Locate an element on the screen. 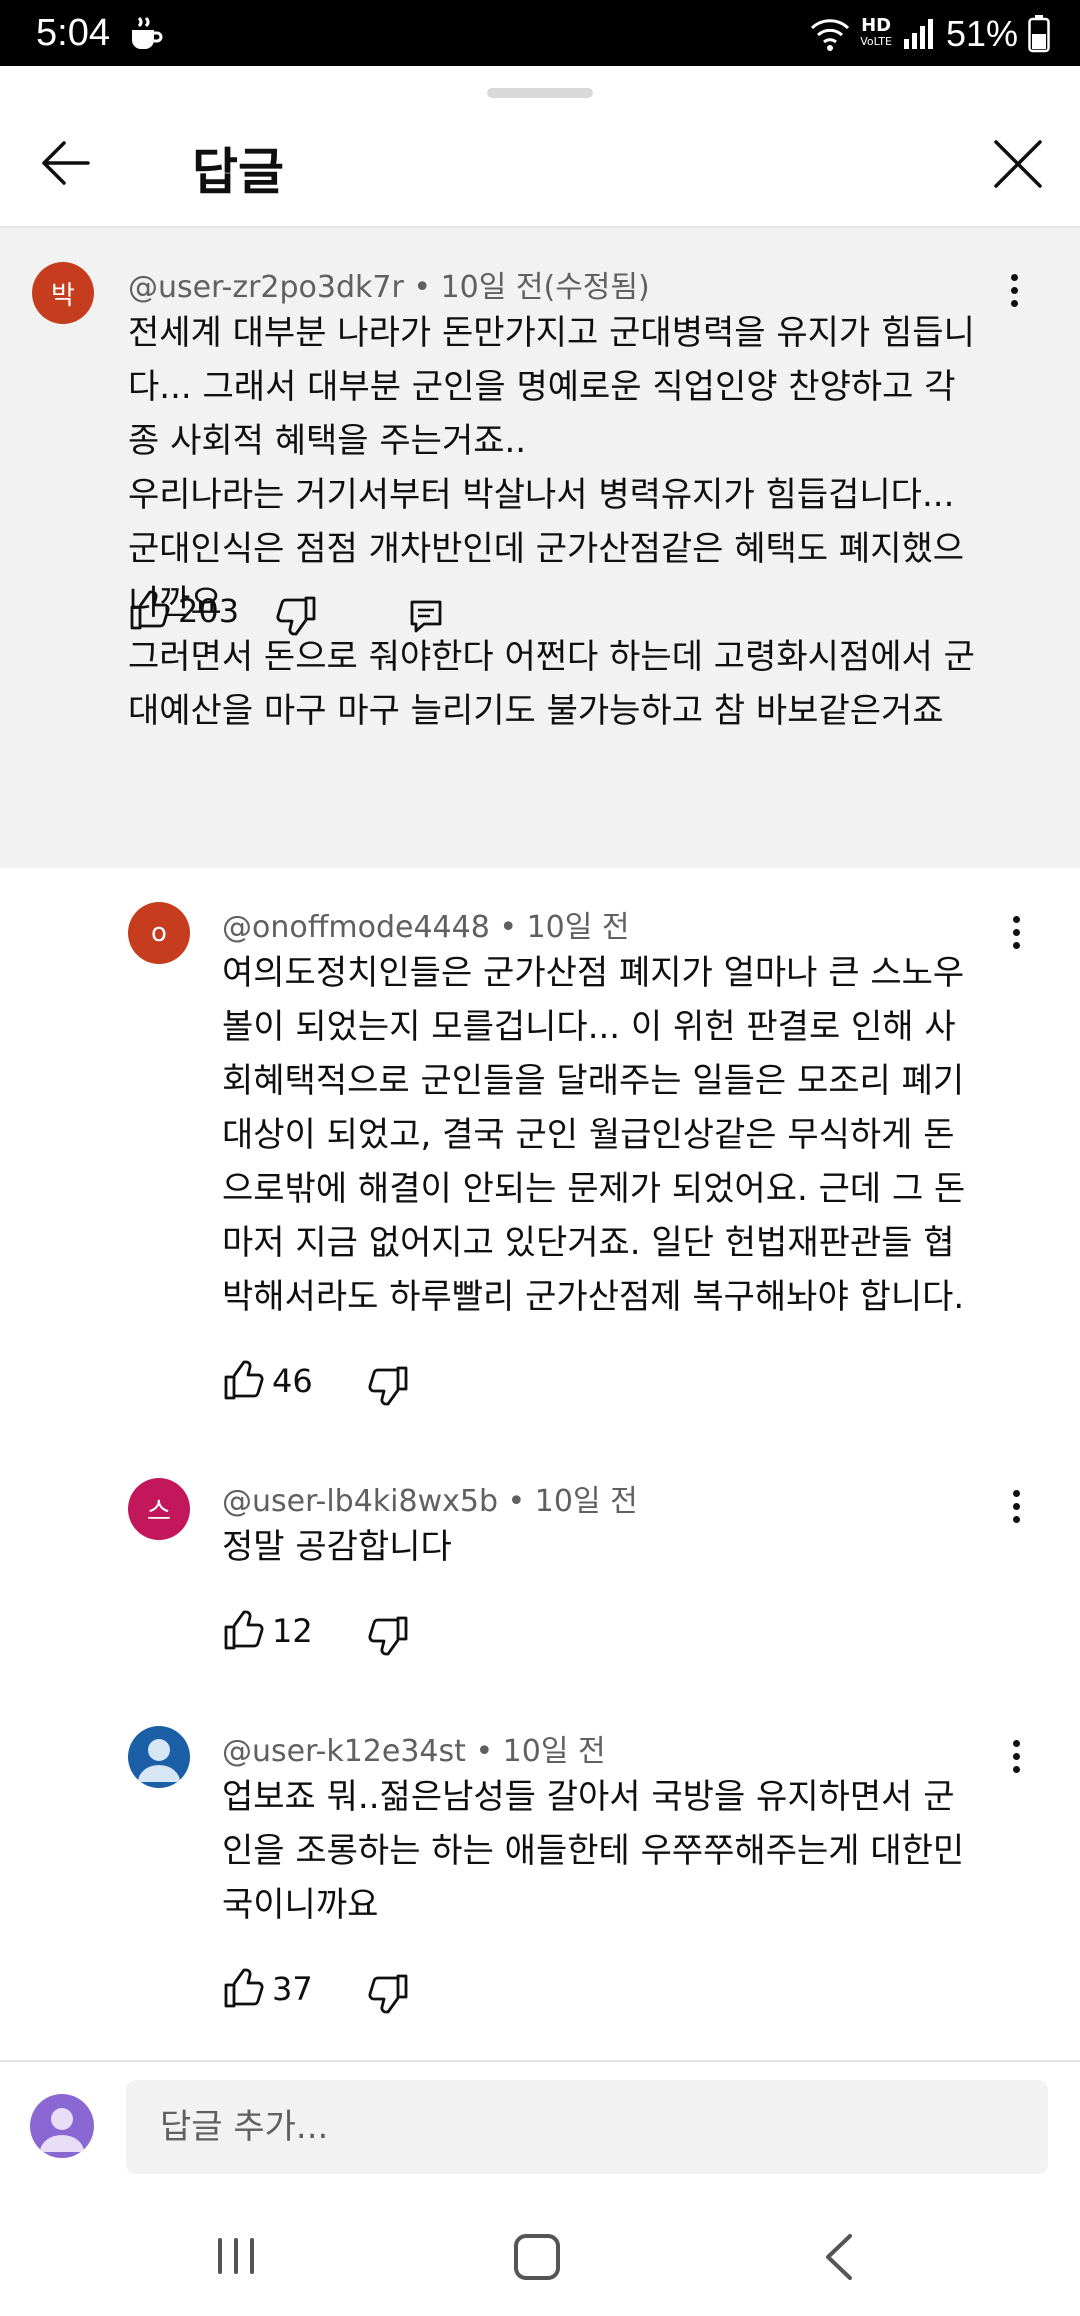  battery-icon is located at coordinates (1039, 34).